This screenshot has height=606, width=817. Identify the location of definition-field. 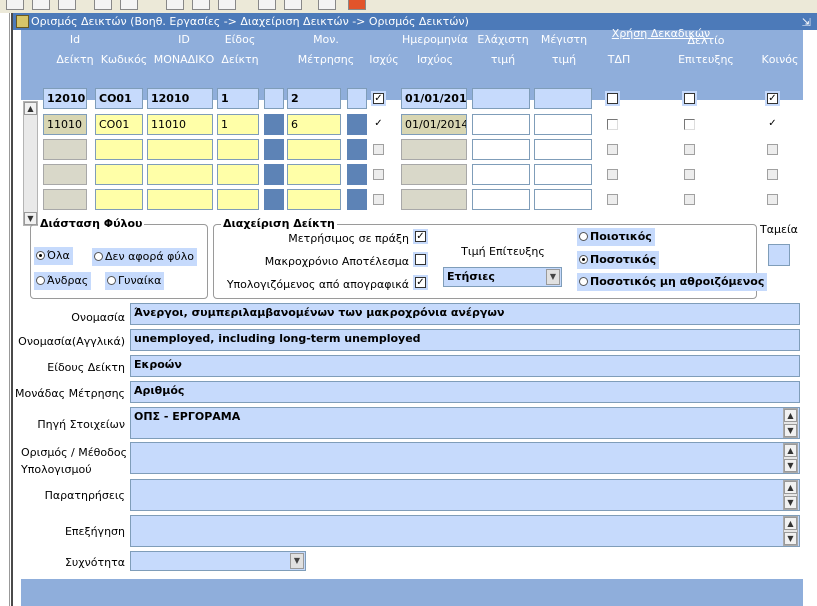
(465, 458).